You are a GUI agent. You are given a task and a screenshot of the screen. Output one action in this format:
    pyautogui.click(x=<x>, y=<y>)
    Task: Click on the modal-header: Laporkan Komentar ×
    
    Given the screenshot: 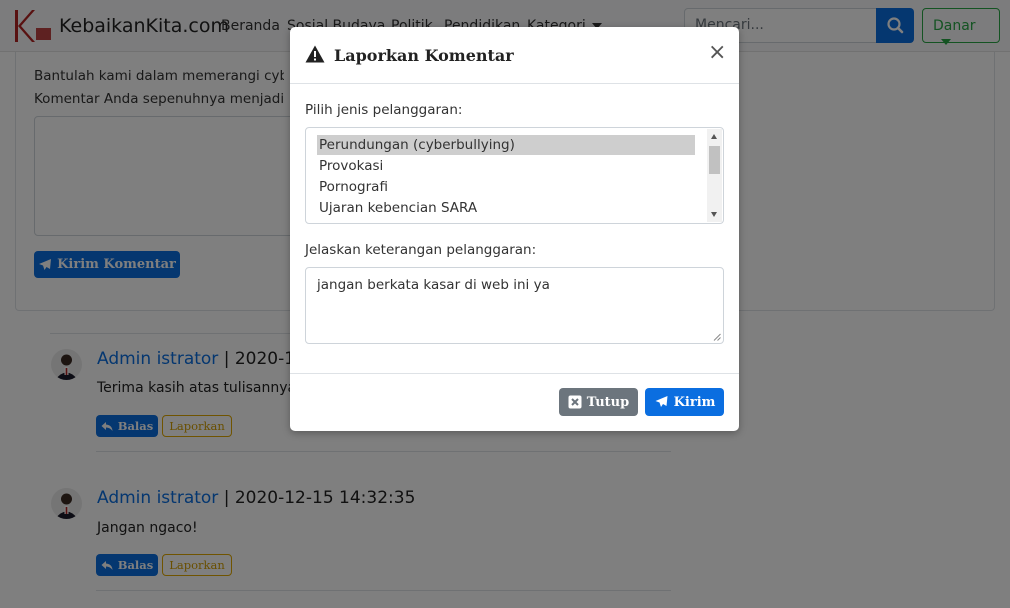 What is the action you would take?
    pyautogui.click(x=514, y=55)
    